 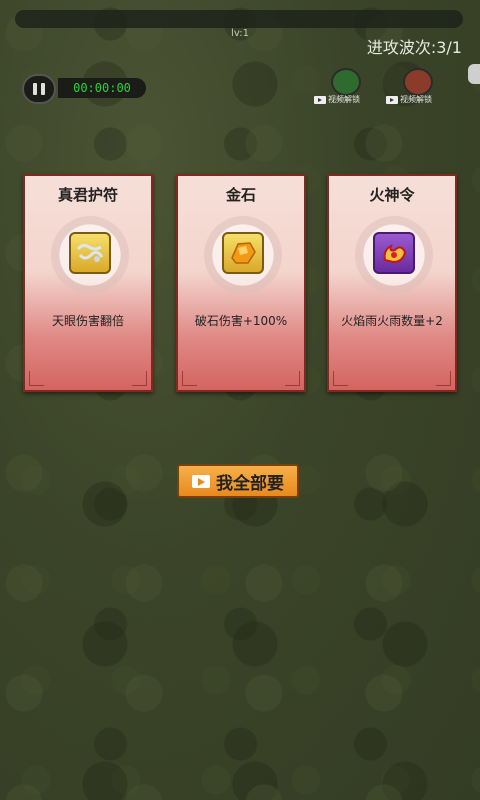 What do you see at coordinates (392, 195) in the screenshot?
I see `card-title: 火神令` at bounding box center [392, 195].